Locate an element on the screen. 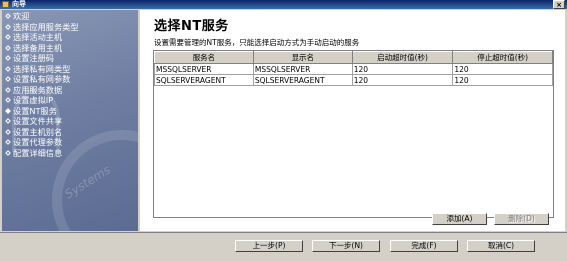 The height and width of the screenshot is (261, 567). step-item-file-share: 设置文件共享 is located at coordinates (42, 121).